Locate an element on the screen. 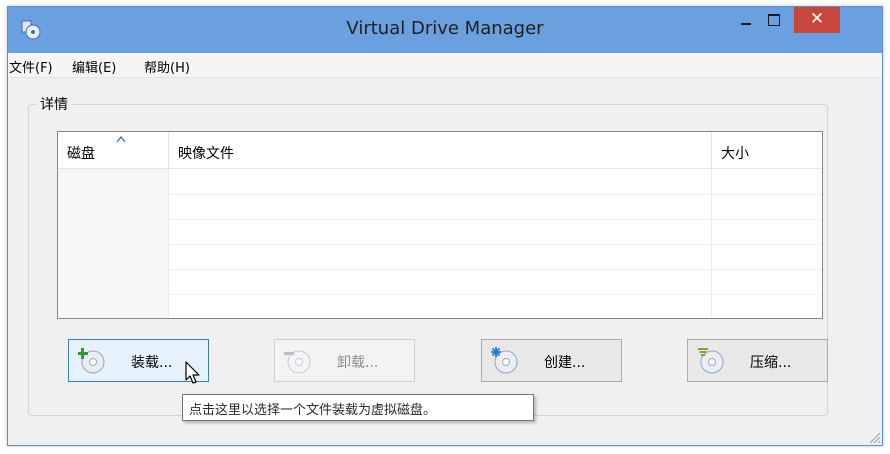  title-bar: Virtual Drive Manager ✕ is located at coordinates (445, 30).